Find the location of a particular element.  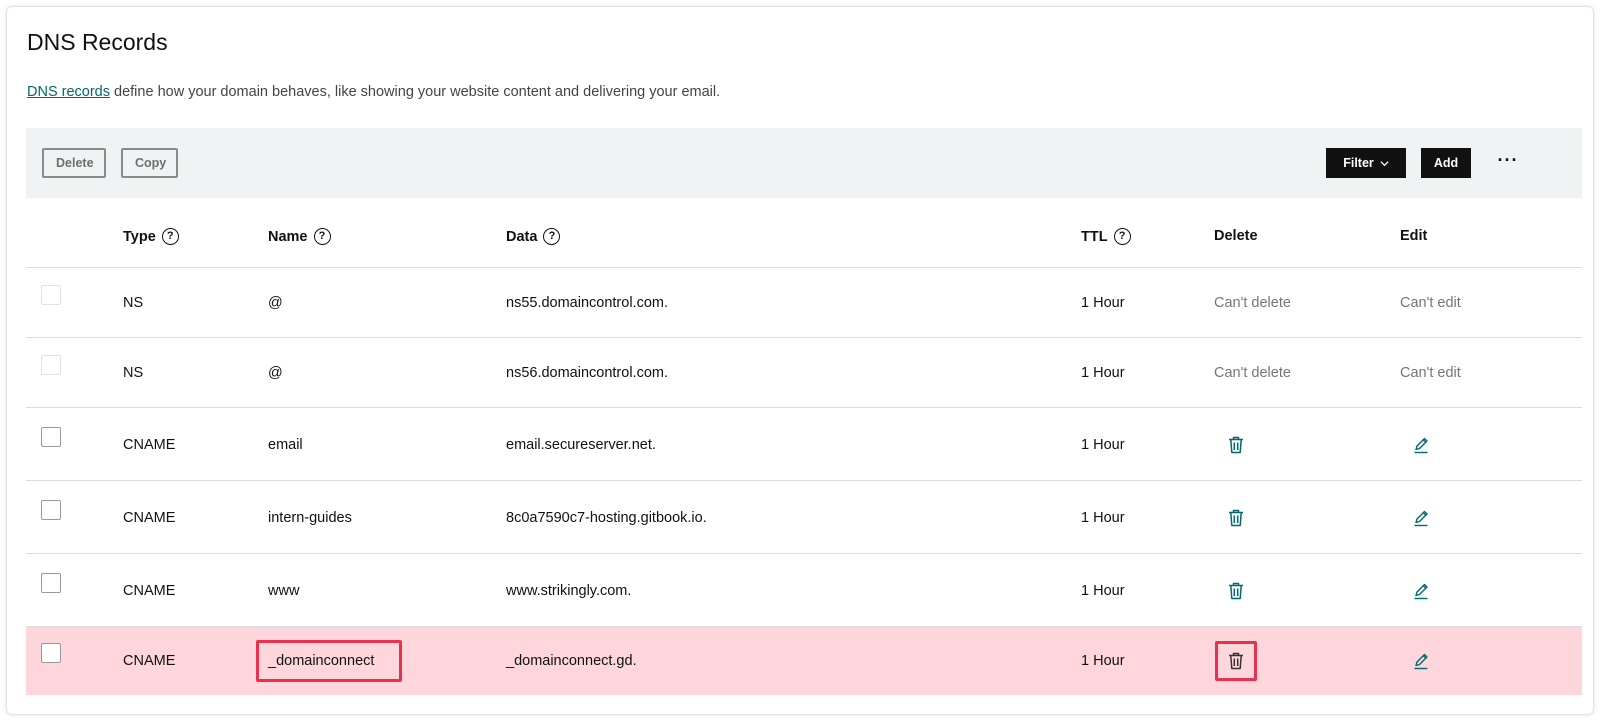

column-header-edit: Edit is located at coordinates (1413, 236).